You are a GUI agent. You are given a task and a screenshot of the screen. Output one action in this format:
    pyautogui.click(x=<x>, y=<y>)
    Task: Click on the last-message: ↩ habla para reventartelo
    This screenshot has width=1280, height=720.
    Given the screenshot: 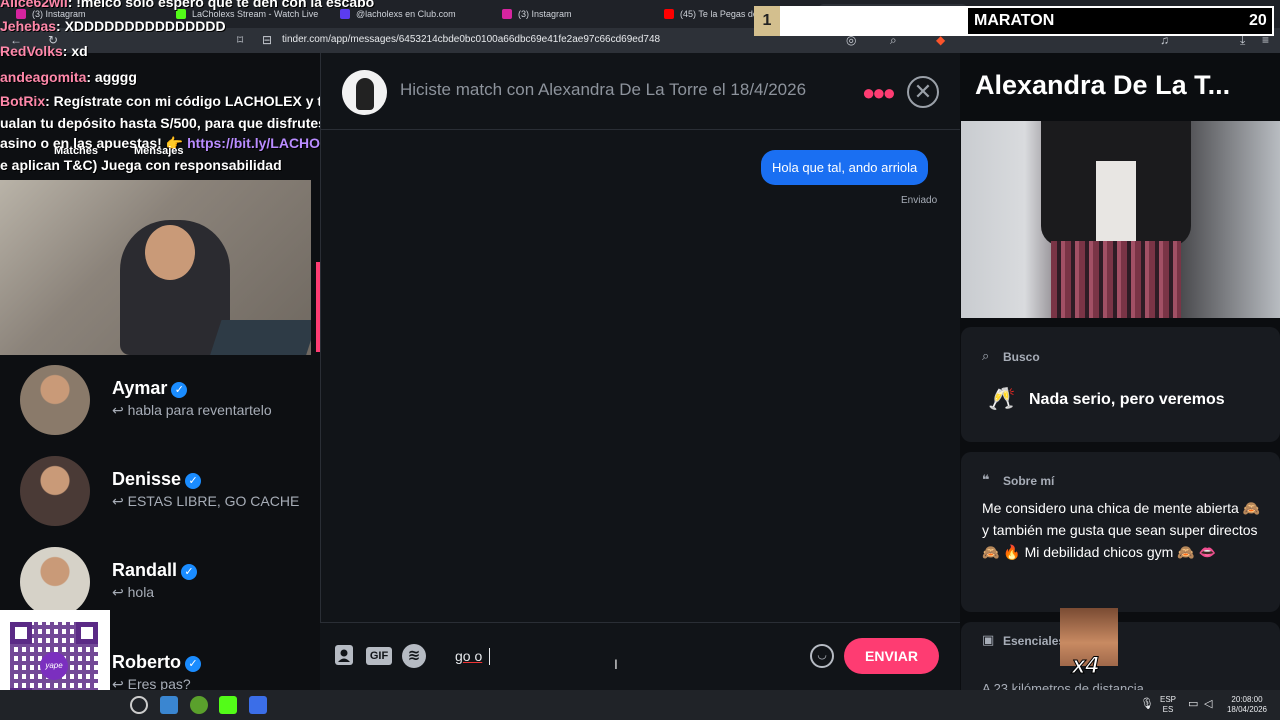 What is the action you would take?
    pyautogui.click(x=192, y=410)
    